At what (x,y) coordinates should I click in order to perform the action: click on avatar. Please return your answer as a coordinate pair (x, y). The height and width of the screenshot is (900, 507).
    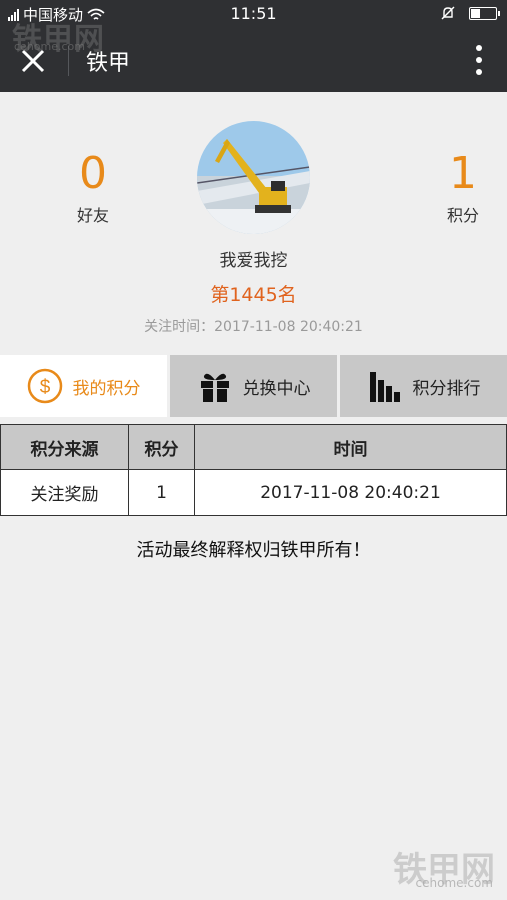
    Looking at the image, I should click on (253, 177).